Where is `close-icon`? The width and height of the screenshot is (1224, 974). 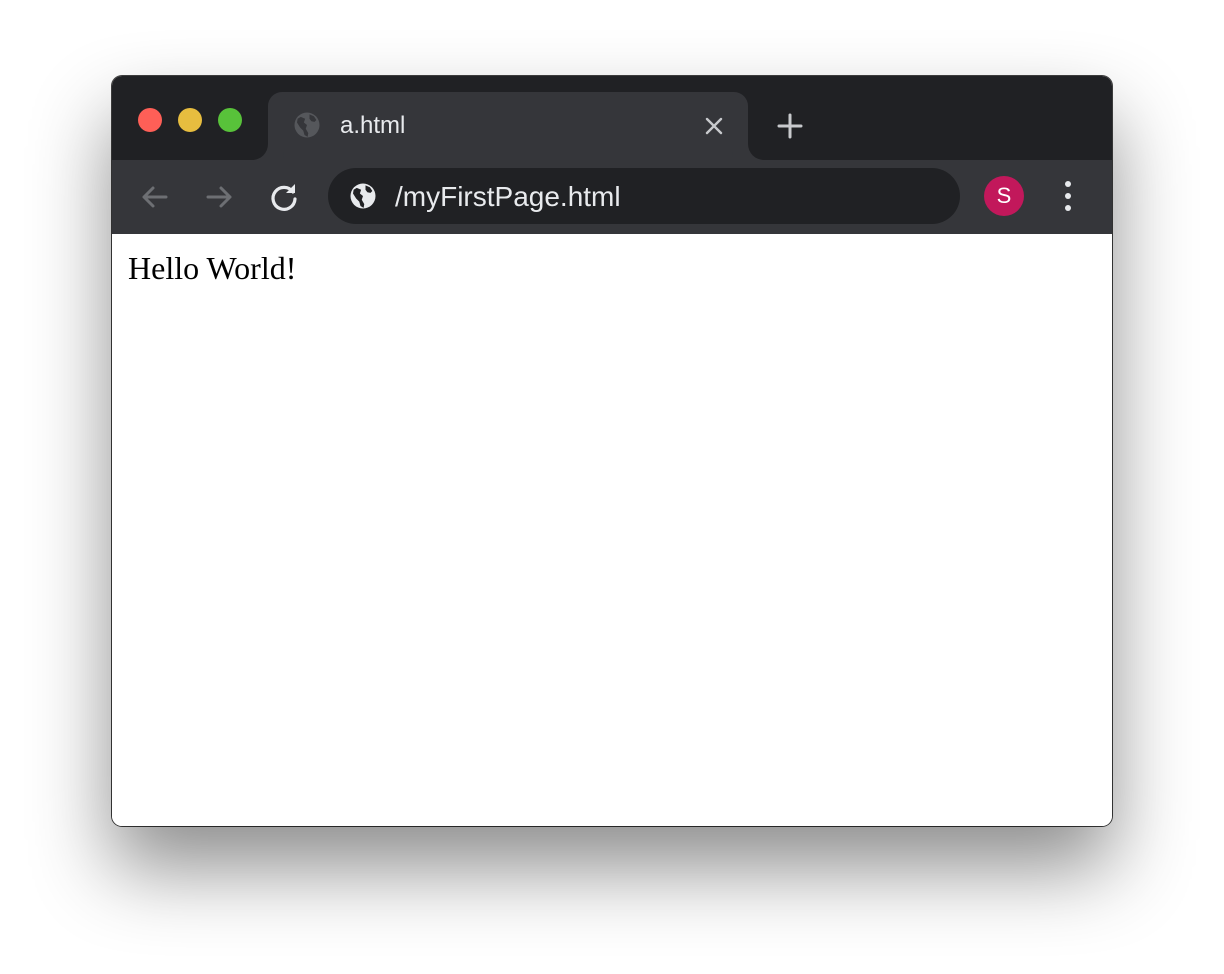 close-icon is located at coordinates (714, 126).